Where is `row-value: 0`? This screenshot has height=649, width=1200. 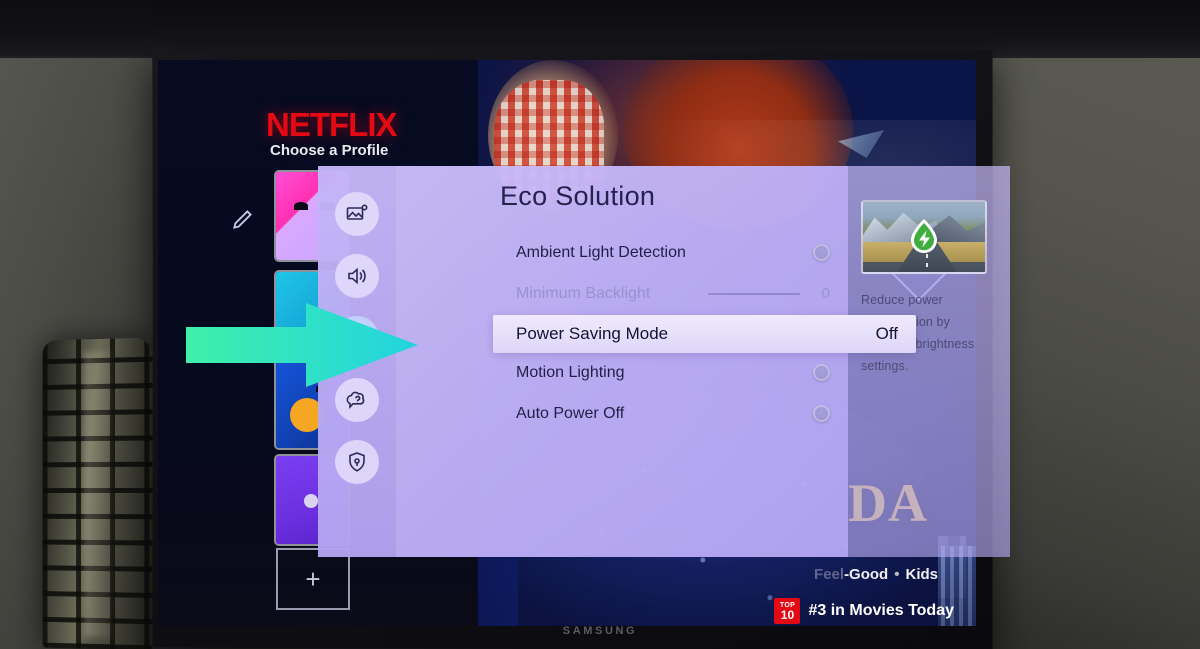 row-value: 0 is located at coordinates (825, 293).